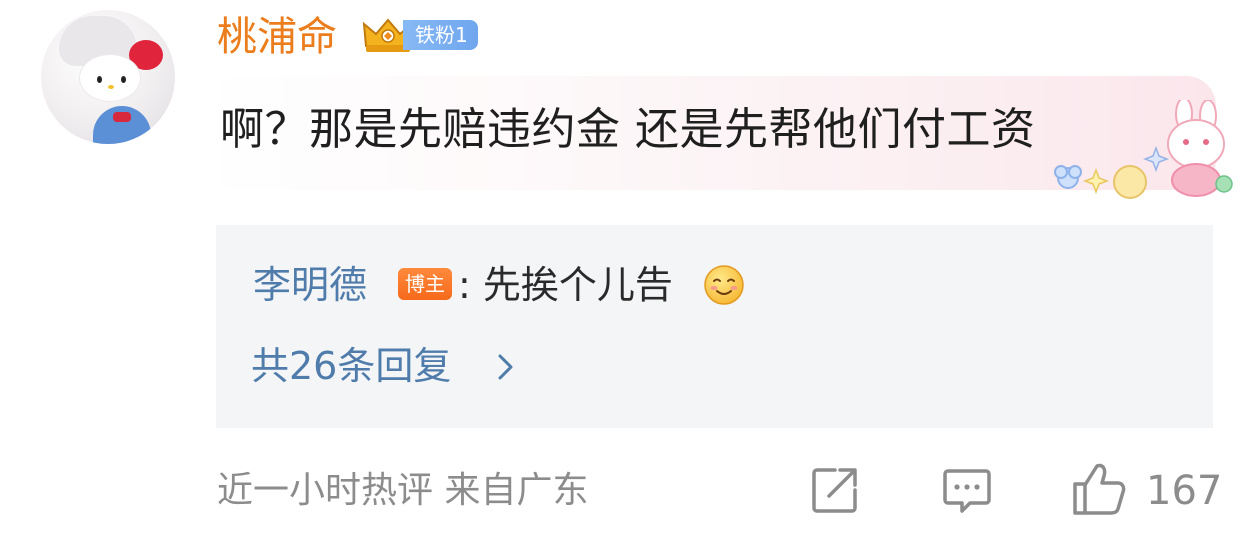  Describe the element at coordinates (1099, 489) in the screenshot. I see `like-icon` at that location.